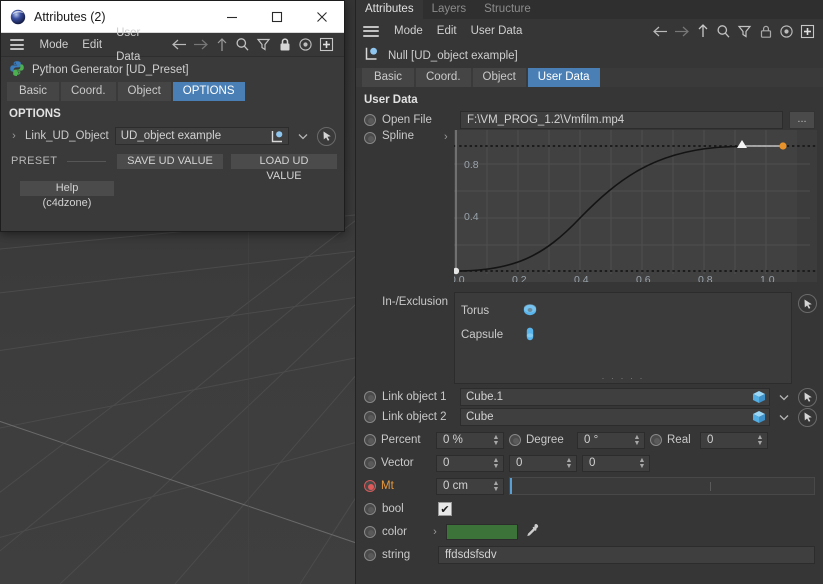 This screenshot has height=584, width=823. Describe the element at coordinates (662, 486) in the screenshot. I see `mt-slider-track` at that location.